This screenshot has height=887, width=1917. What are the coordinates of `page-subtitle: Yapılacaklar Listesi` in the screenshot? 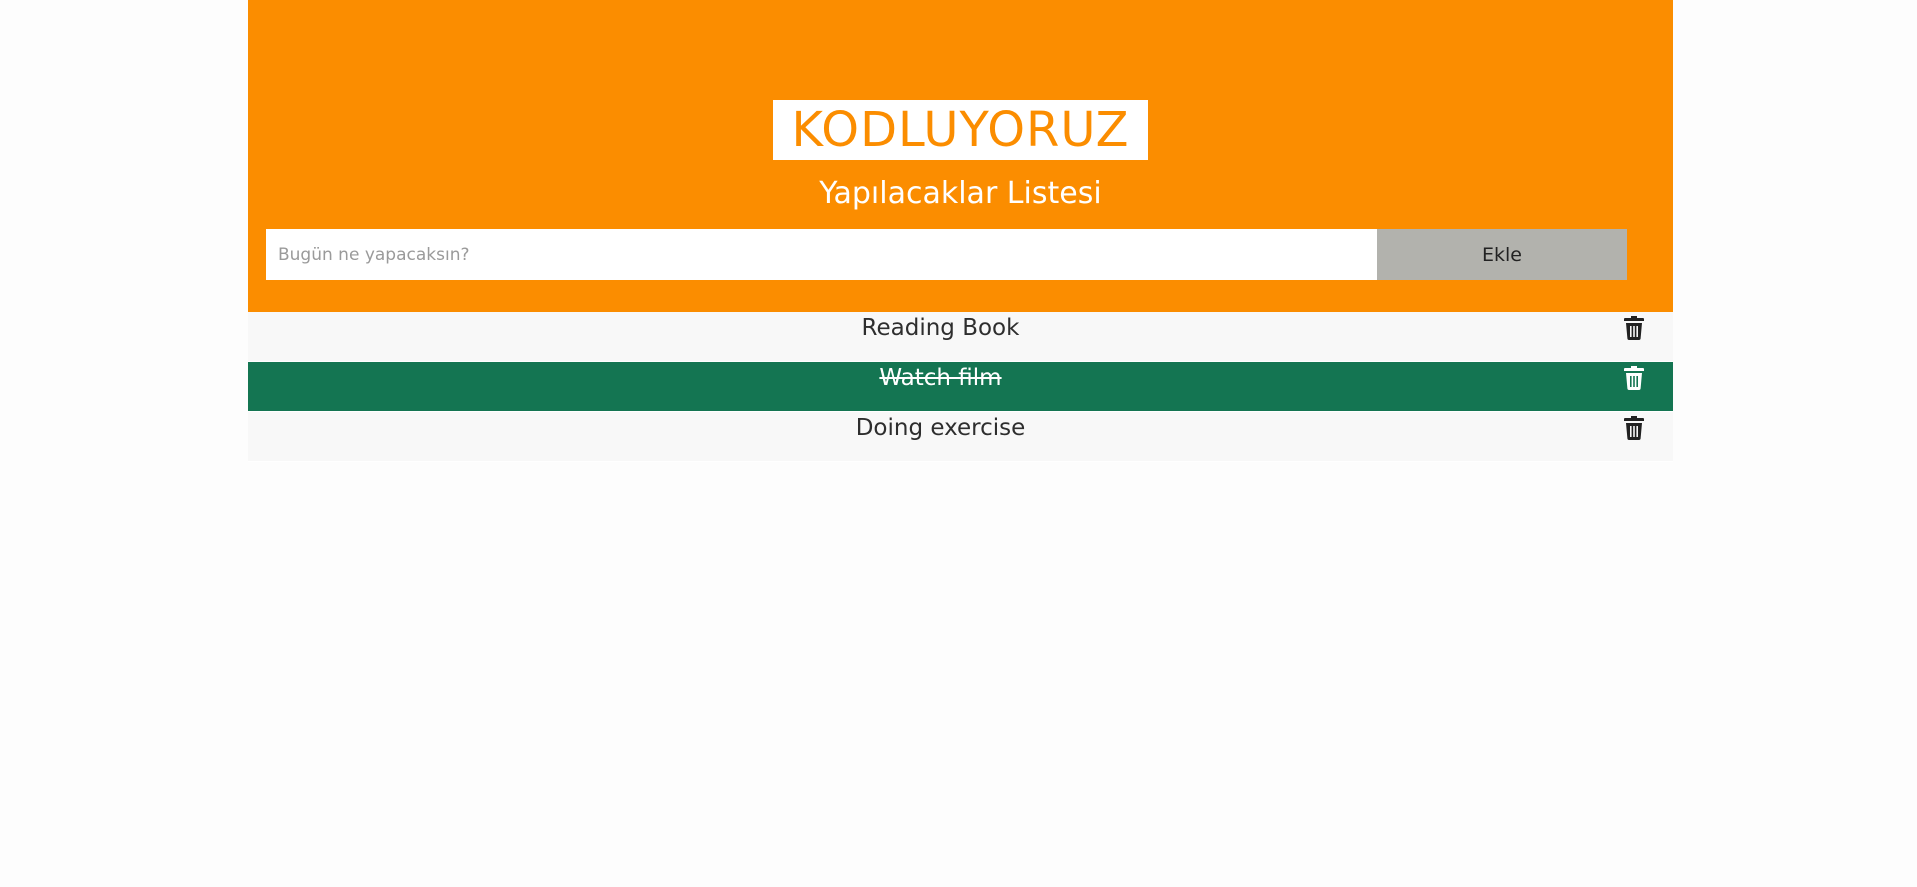 It's located at (960, 193).